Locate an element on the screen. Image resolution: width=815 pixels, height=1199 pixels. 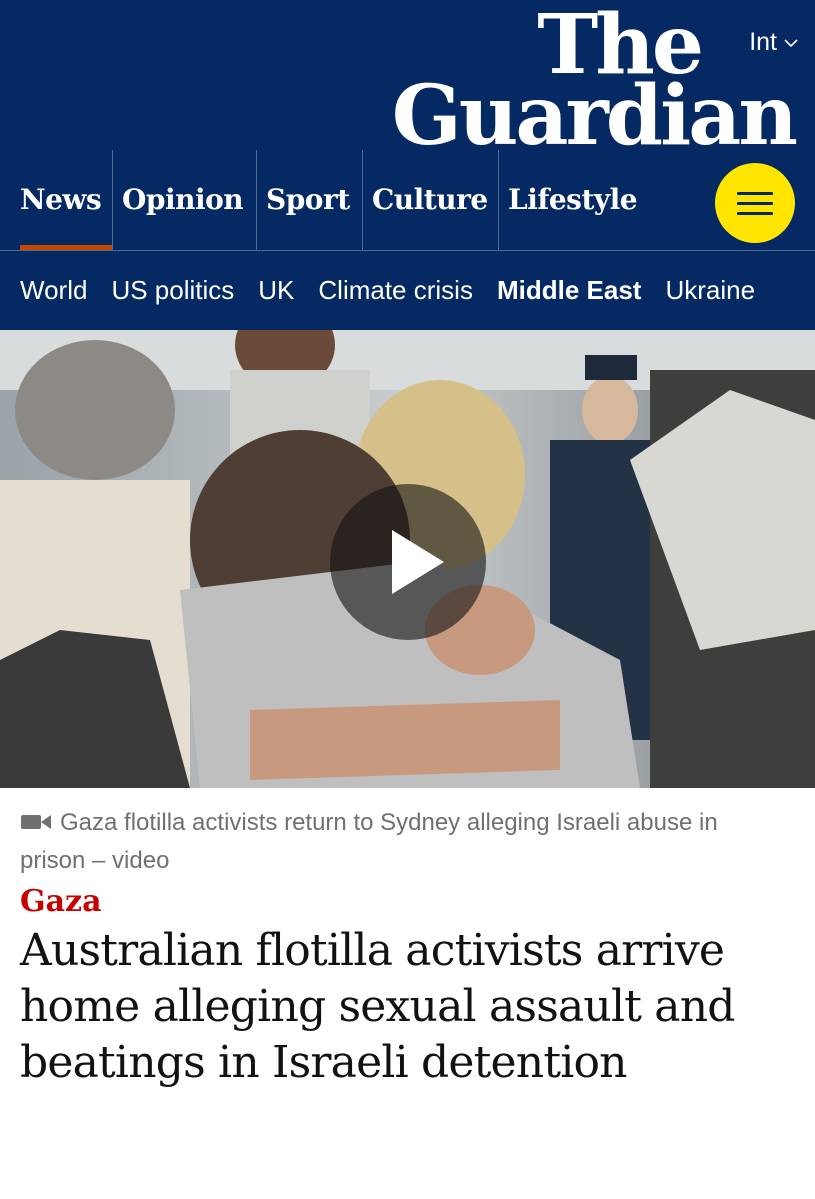
video-camera-icon is located at coordinates (36, 821).